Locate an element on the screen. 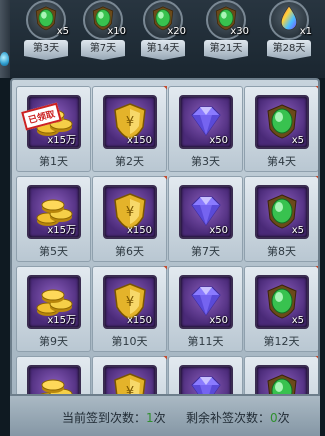  milestone-count: x1 is located at coordinates (305, 31).